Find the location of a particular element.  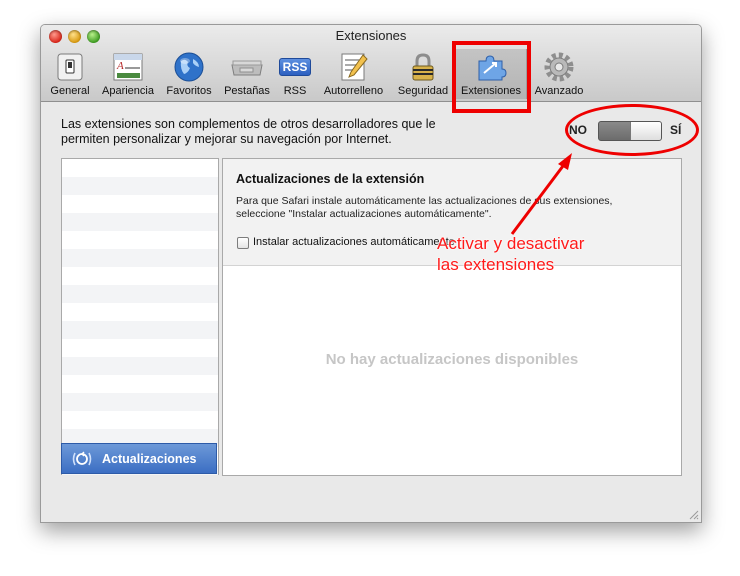

toolbar-rss: RSS RSS is located at coordinates (295, 74).